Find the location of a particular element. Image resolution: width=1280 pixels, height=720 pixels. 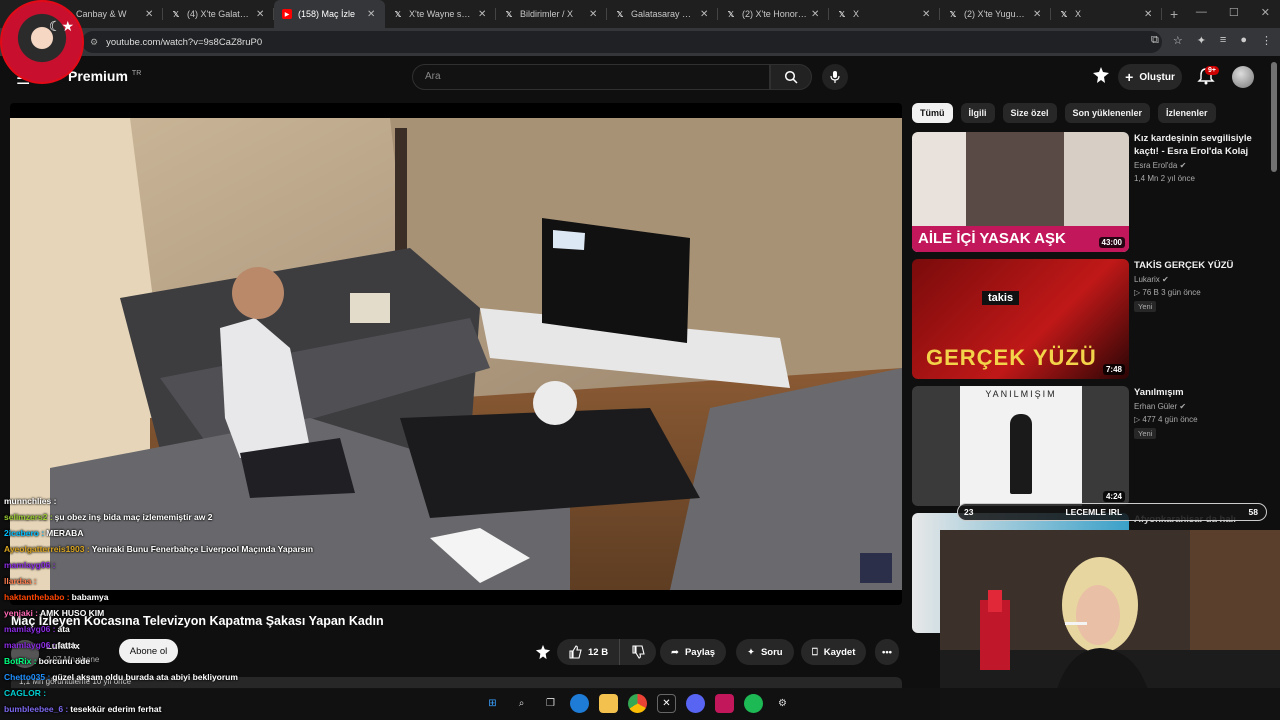

filter-chip: Size özel is located at coordinates (1029, 113).